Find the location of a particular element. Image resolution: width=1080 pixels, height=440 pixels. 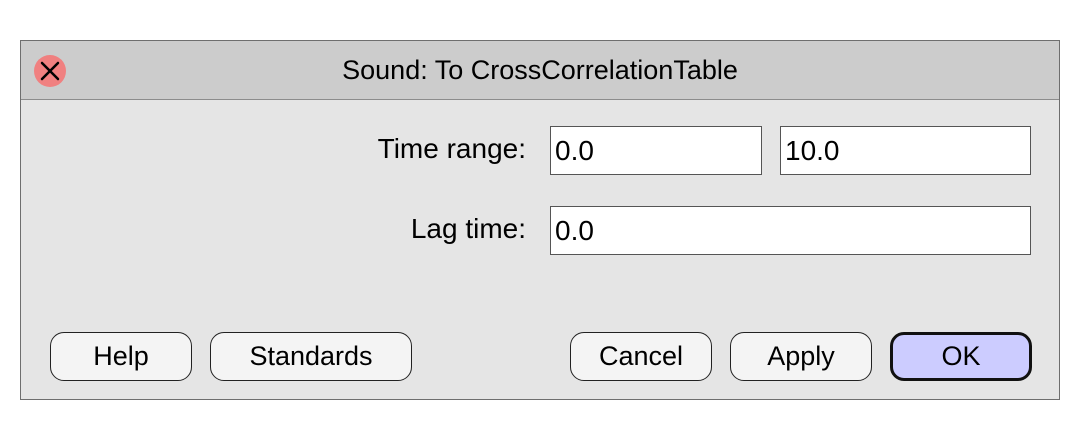

close-button is located at coordinates (50, 71).